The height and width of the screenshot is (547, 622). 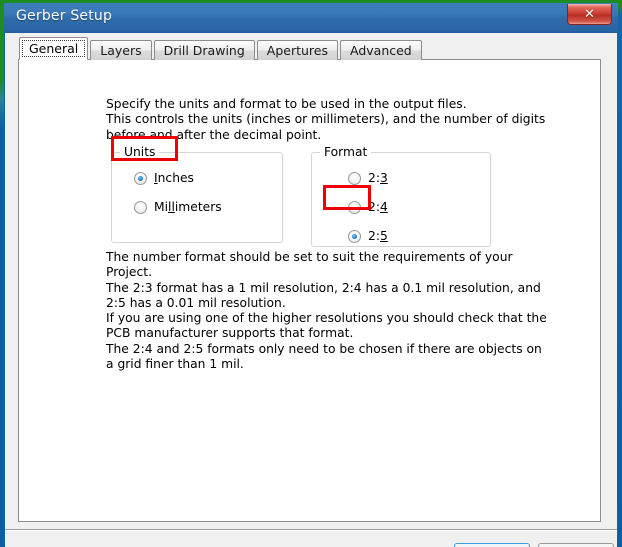 What do you see at coordinates (198, 207) in the screenshot?
I see `accel-suffix: imeters` at bounding box center [198, 207].